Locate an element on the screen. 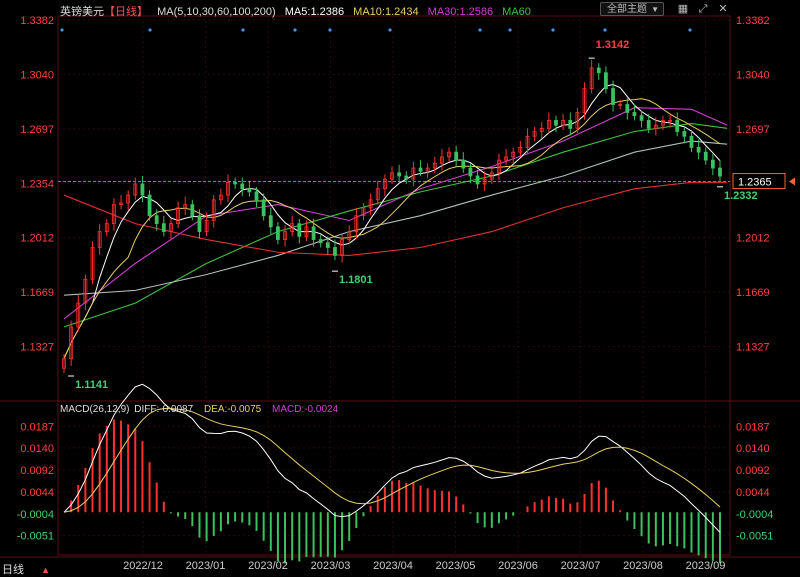 The width and height of the screenshot is (800, 577). annotation-label: 1.1141 is located at coordinates (91, 385).